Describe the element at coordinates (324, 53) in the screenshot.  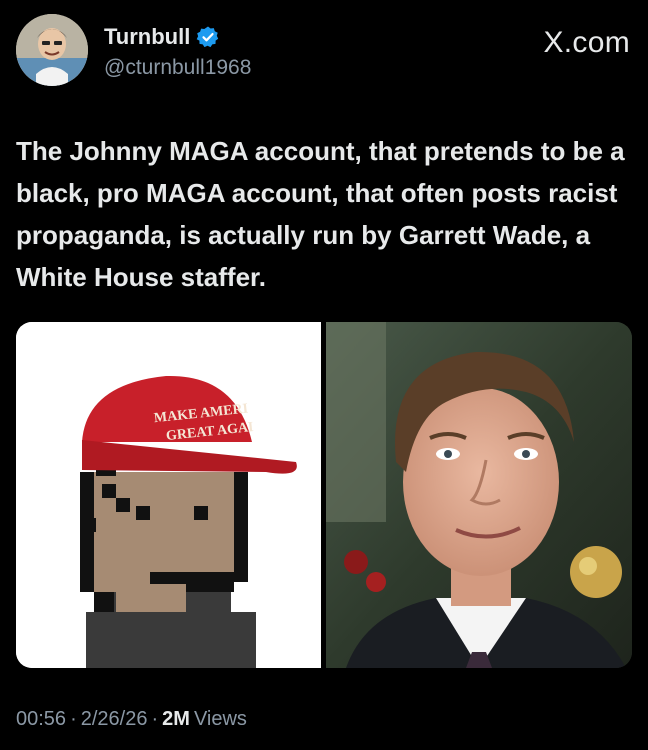
I see `tweet-header: Turnbull @cturnbull1968 X.com` at that location.